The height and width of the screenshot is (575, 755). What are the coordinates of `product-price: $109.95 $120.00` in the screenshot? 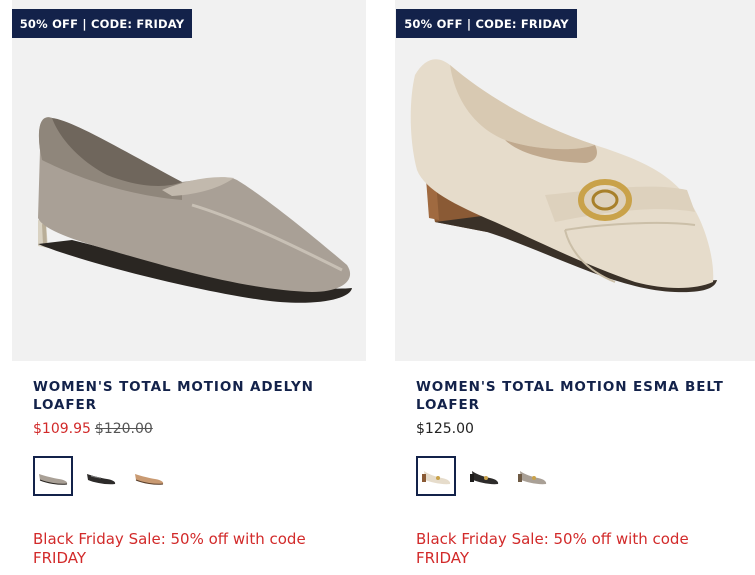 It's located at (93, 429).